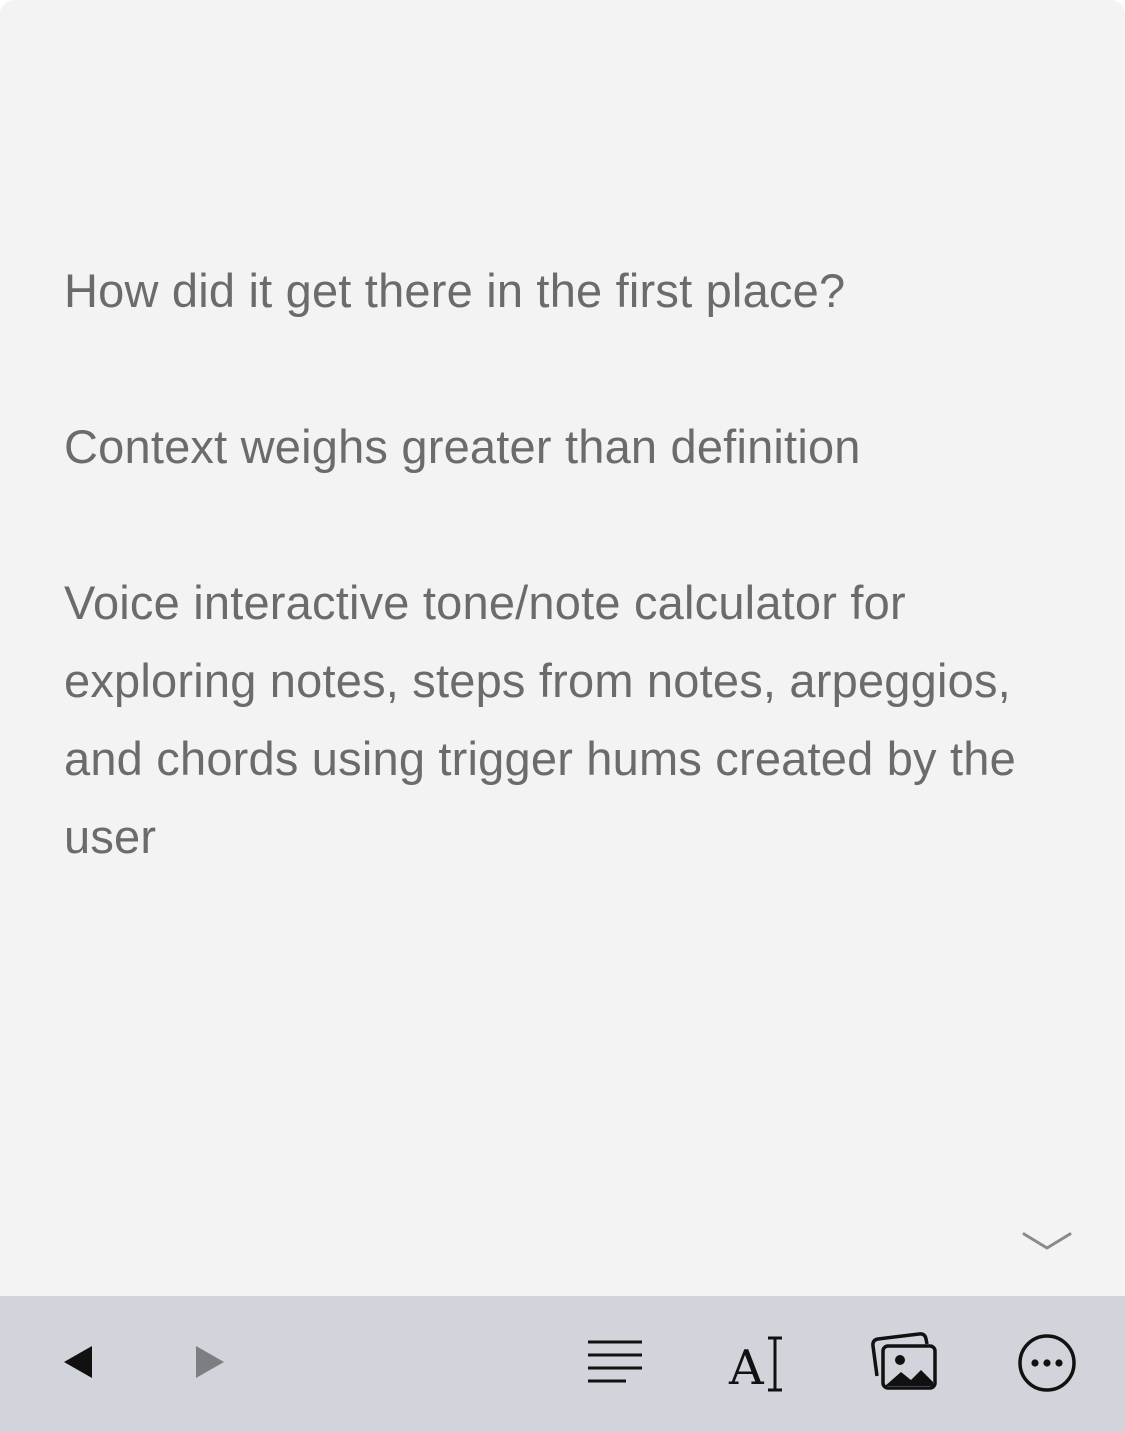 The width and height of the screenshot is (1125, 1432). I want to click on undo-back-button, so click(78, 1362).